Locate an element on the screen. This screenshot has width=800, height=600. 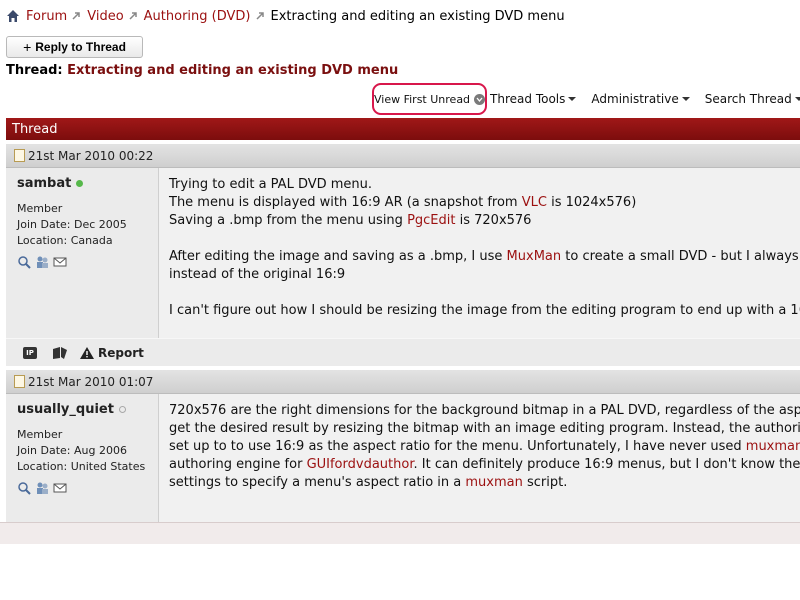
thread-header-bar: Thread is located at coordinates (403, 129).